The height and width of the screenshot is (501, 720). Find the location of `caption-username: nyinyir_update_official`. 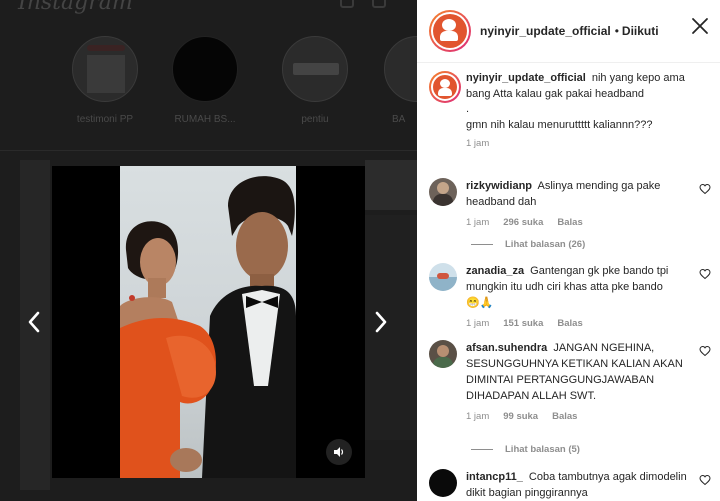

caption-username: nyinyir_update_official is located at coordinates (526, 78).